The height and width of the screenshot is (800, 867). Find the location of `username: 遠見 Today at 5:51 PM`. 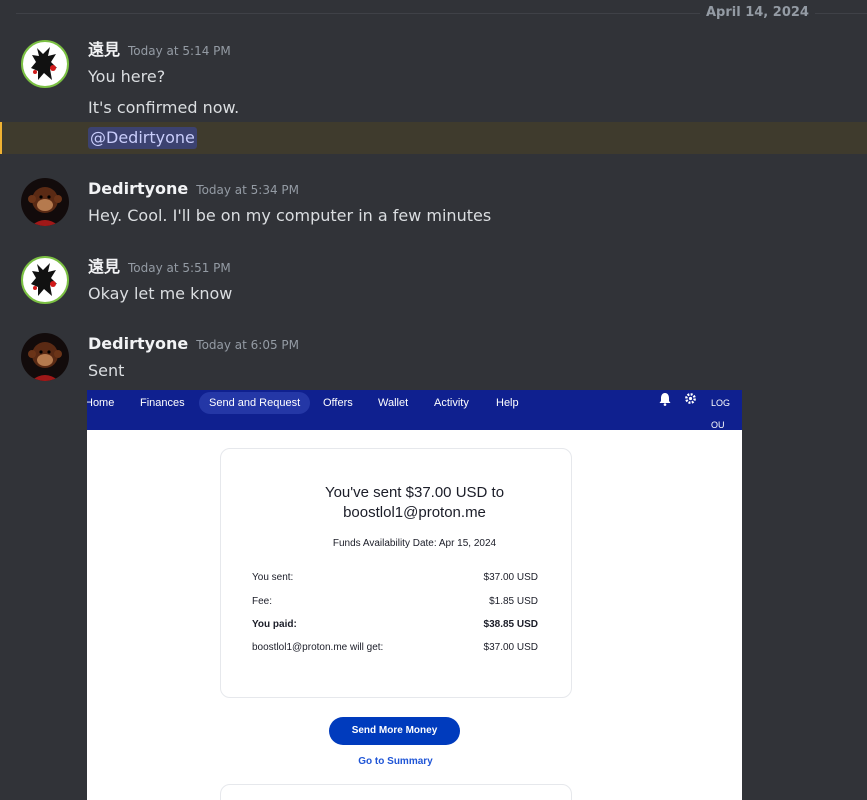

username: 遠見 Today at 5:51 PM is located at coordinates (159, 267).